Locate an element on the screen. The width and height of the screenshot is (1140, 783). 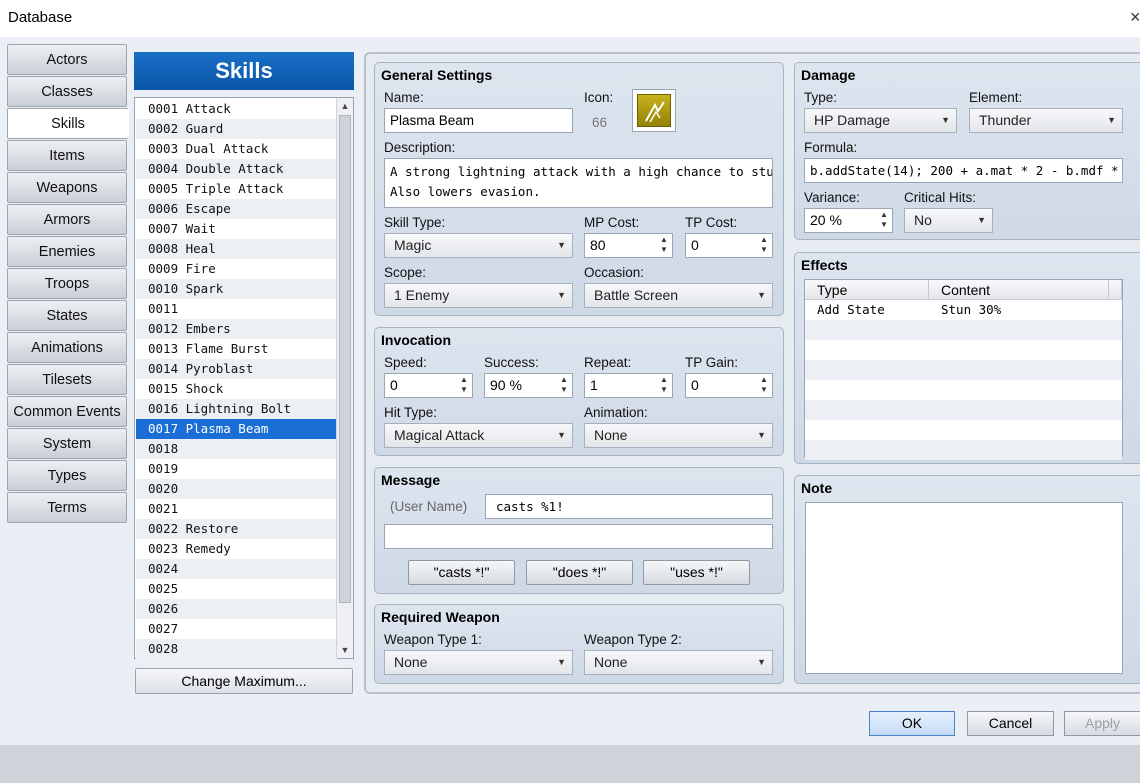
cancel-button: Cancel is located at coordinates (1010, 723).